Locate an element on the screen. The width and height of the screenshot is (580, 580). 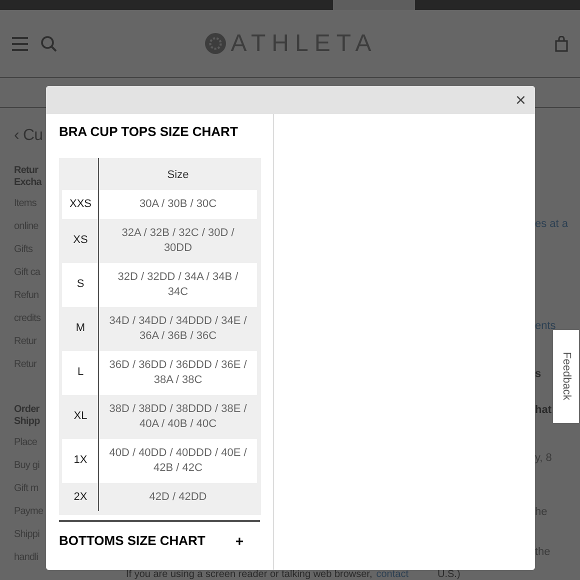
cup-sizes: 40D / 40DD / 40DDD / 40E / 42B / 42C is located at coordinates (178, 461).